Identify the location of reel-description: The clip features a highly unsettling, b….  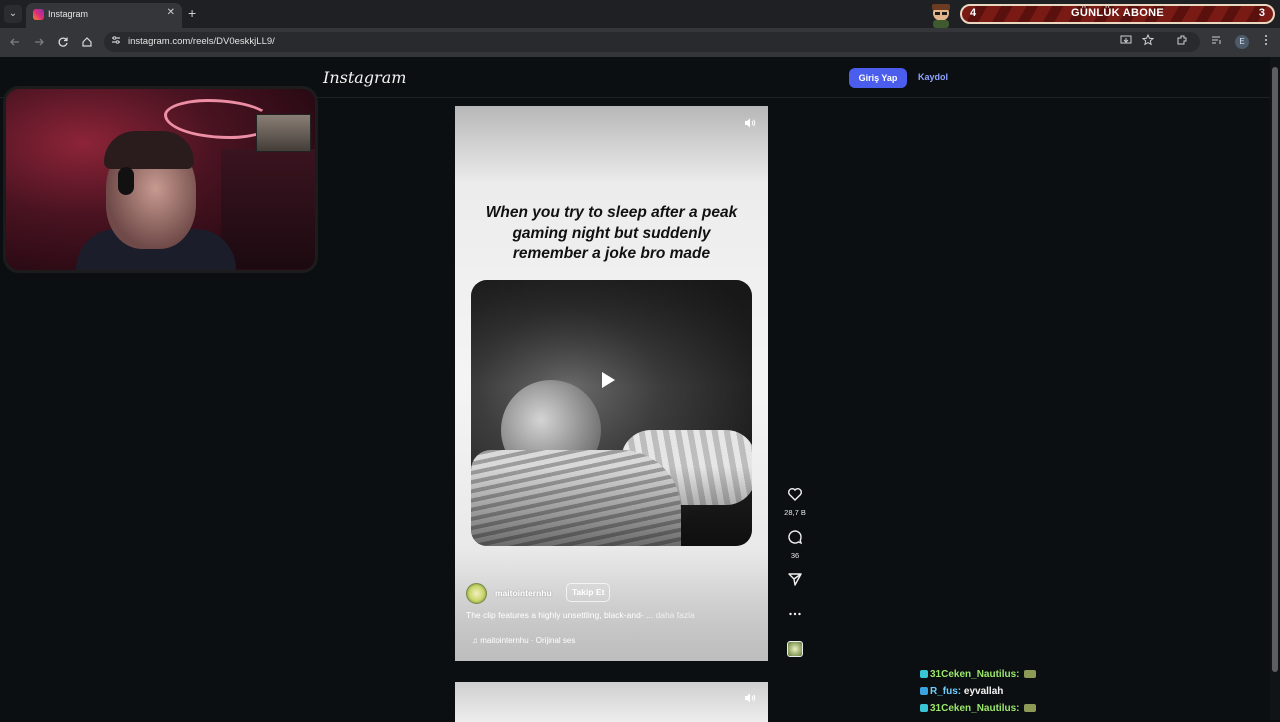
(580, 615).